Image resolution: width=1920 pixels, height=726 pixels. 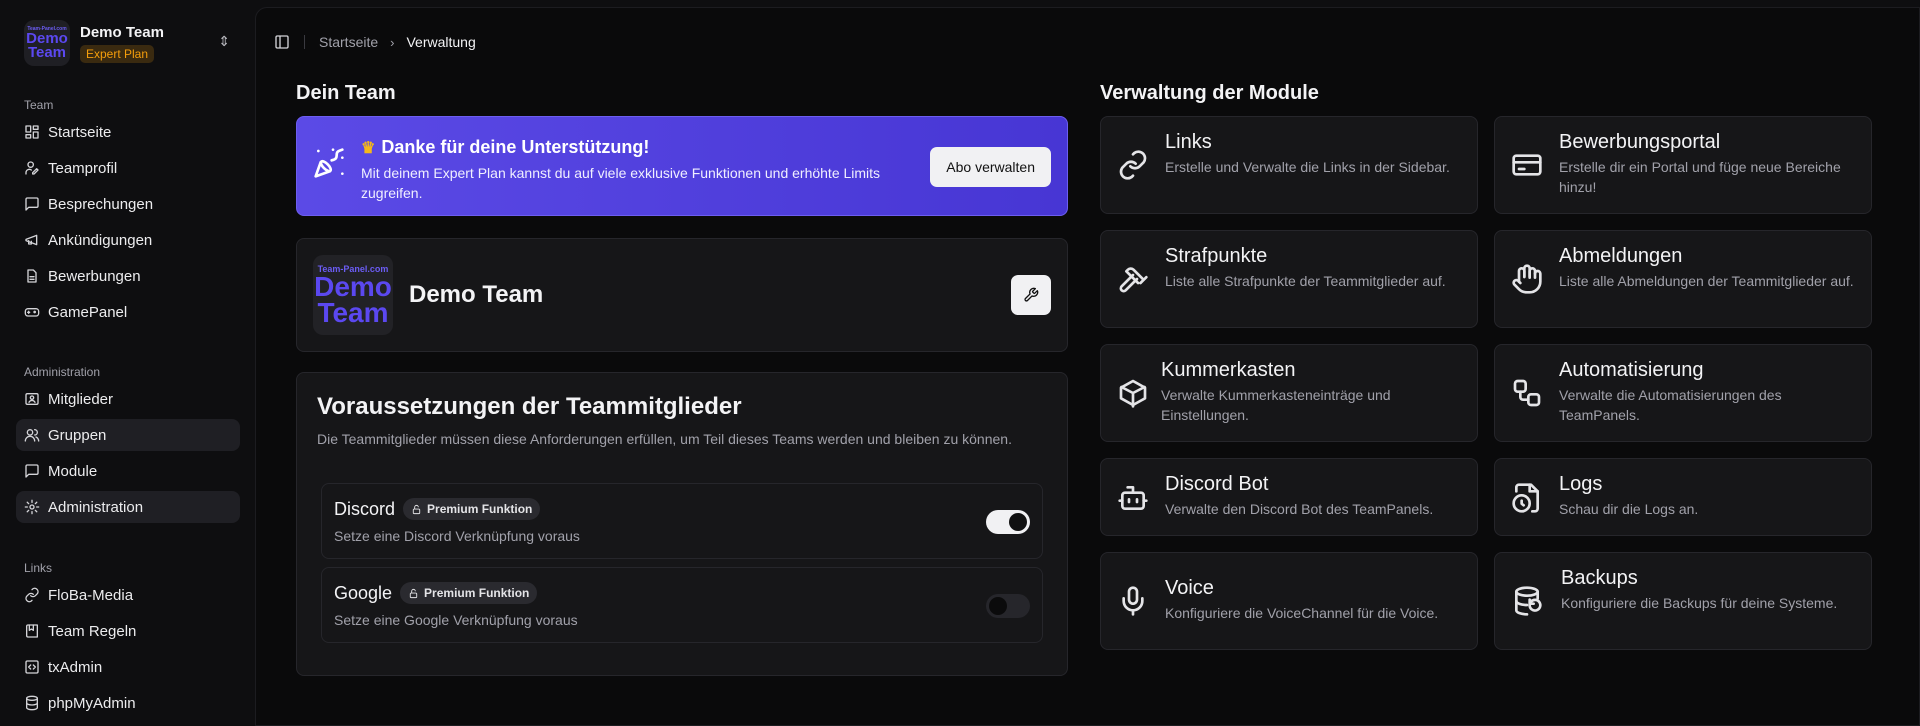 I want to click on requirement-description: Setze eine Google Verknüpfung voraus, so click(x=456, y=620).